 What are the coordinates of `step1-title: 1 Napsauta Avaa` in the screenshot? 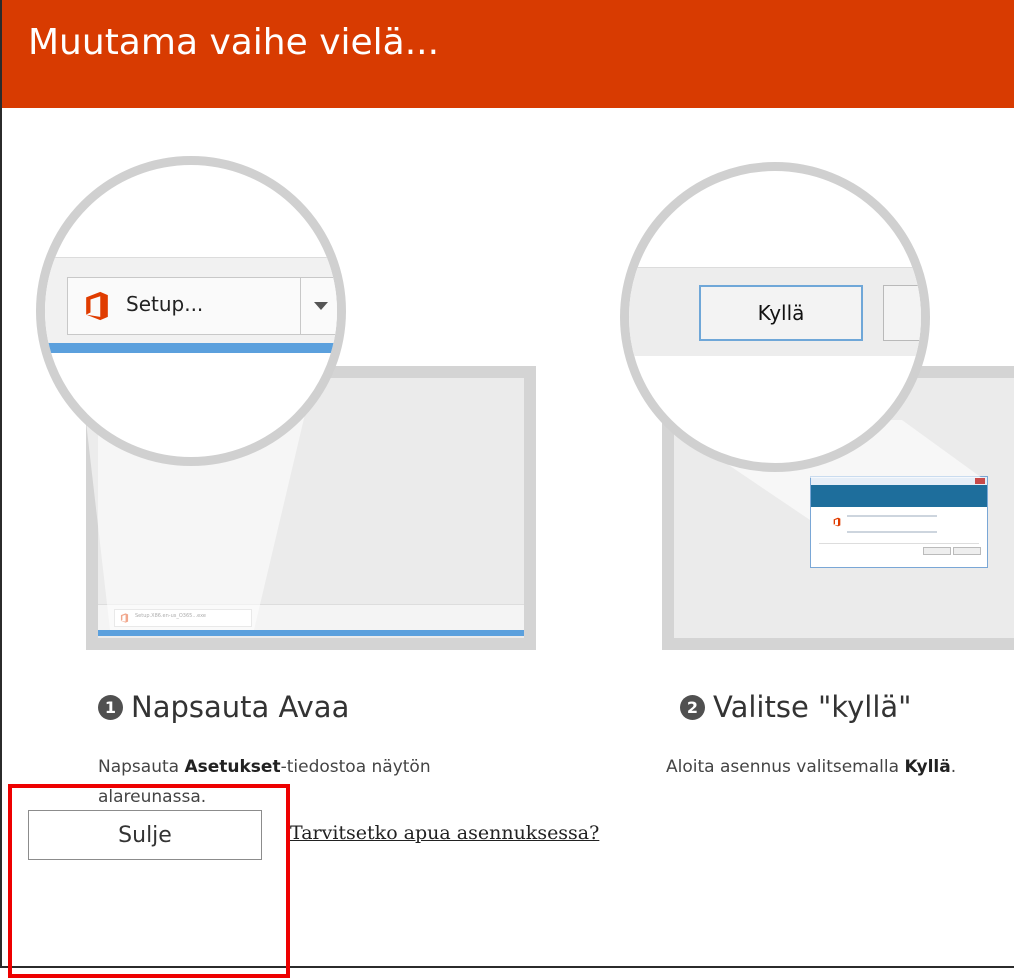 It's located at (223, 707).